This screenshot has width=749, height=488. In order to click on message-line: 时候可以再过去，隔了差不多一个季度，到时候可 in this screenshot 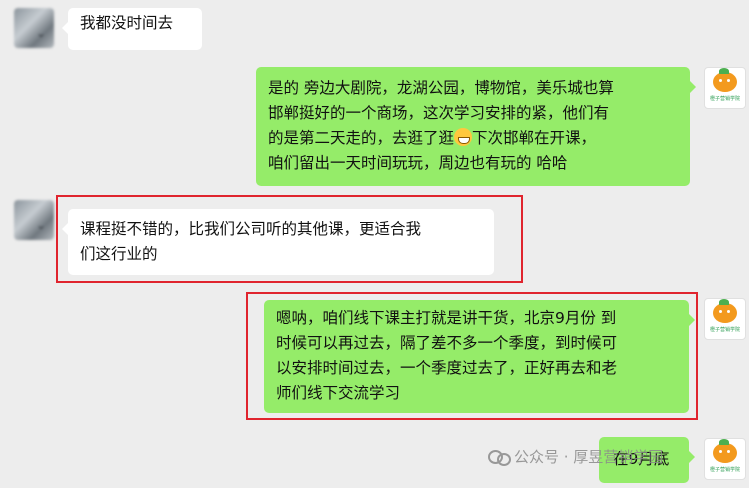, I will do `click(447, 343)`.